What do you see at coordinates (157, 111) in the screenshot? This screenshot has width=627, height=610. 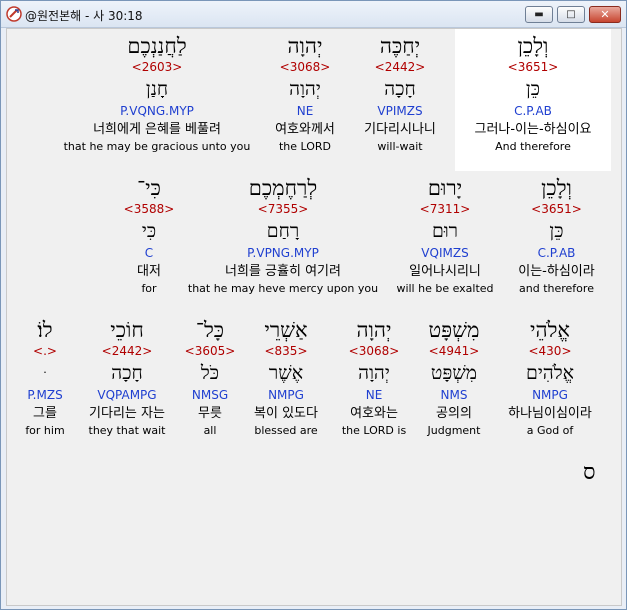 I see `parsing-code: P.VQNG.MYP` at bounding box center [157, 111].